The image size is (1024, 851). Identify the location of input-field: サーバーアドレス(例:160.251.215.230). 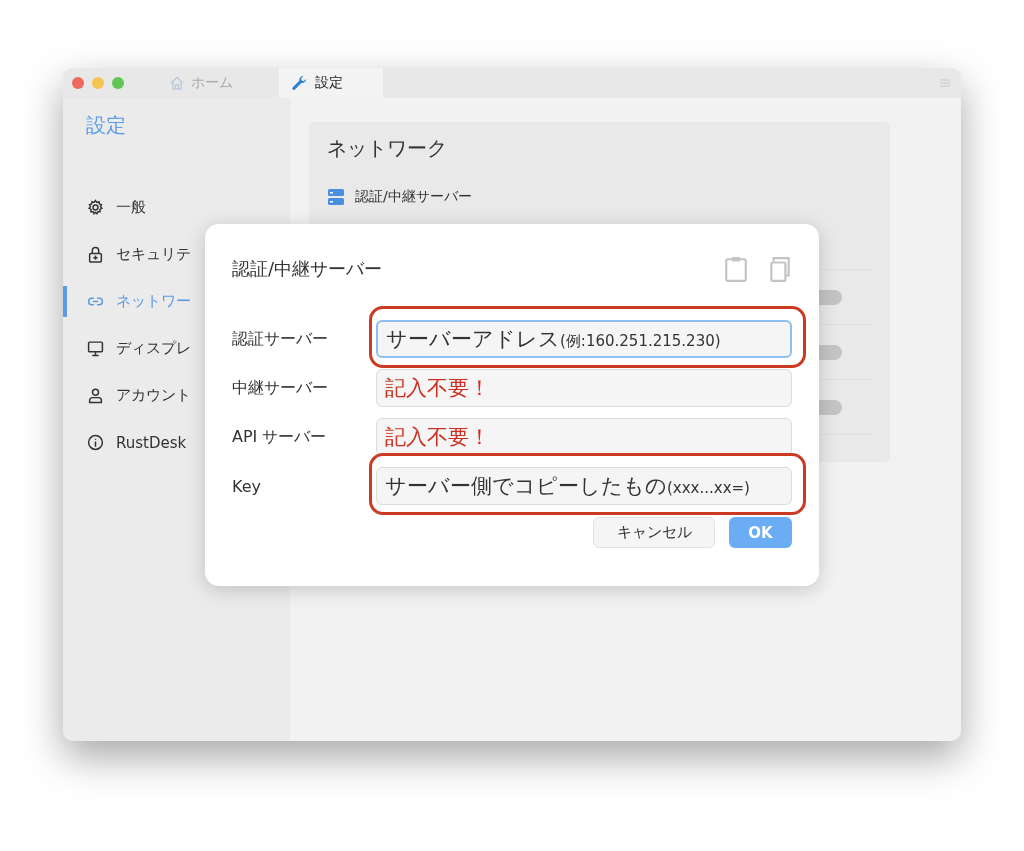
(584, 339).